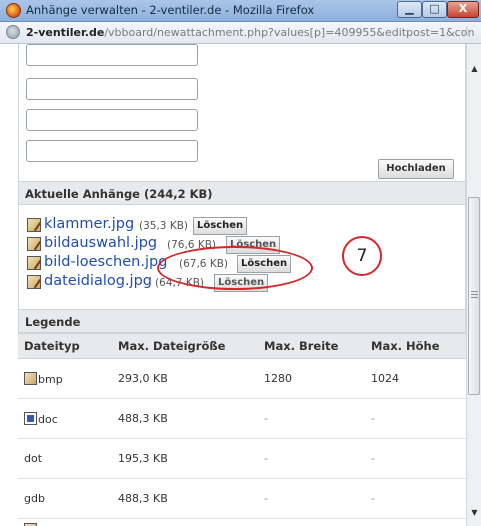 This screenshot has height=526, width=481. What do you see at coordinates (65, 346) in the screenshot?
I see `column-header: Dateityp` at bounding box center [65, 346].